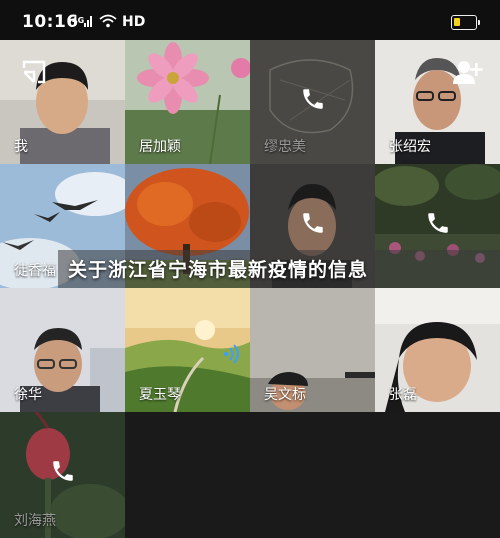  I want to click on participant-name: 张磊, so click(403, 395).